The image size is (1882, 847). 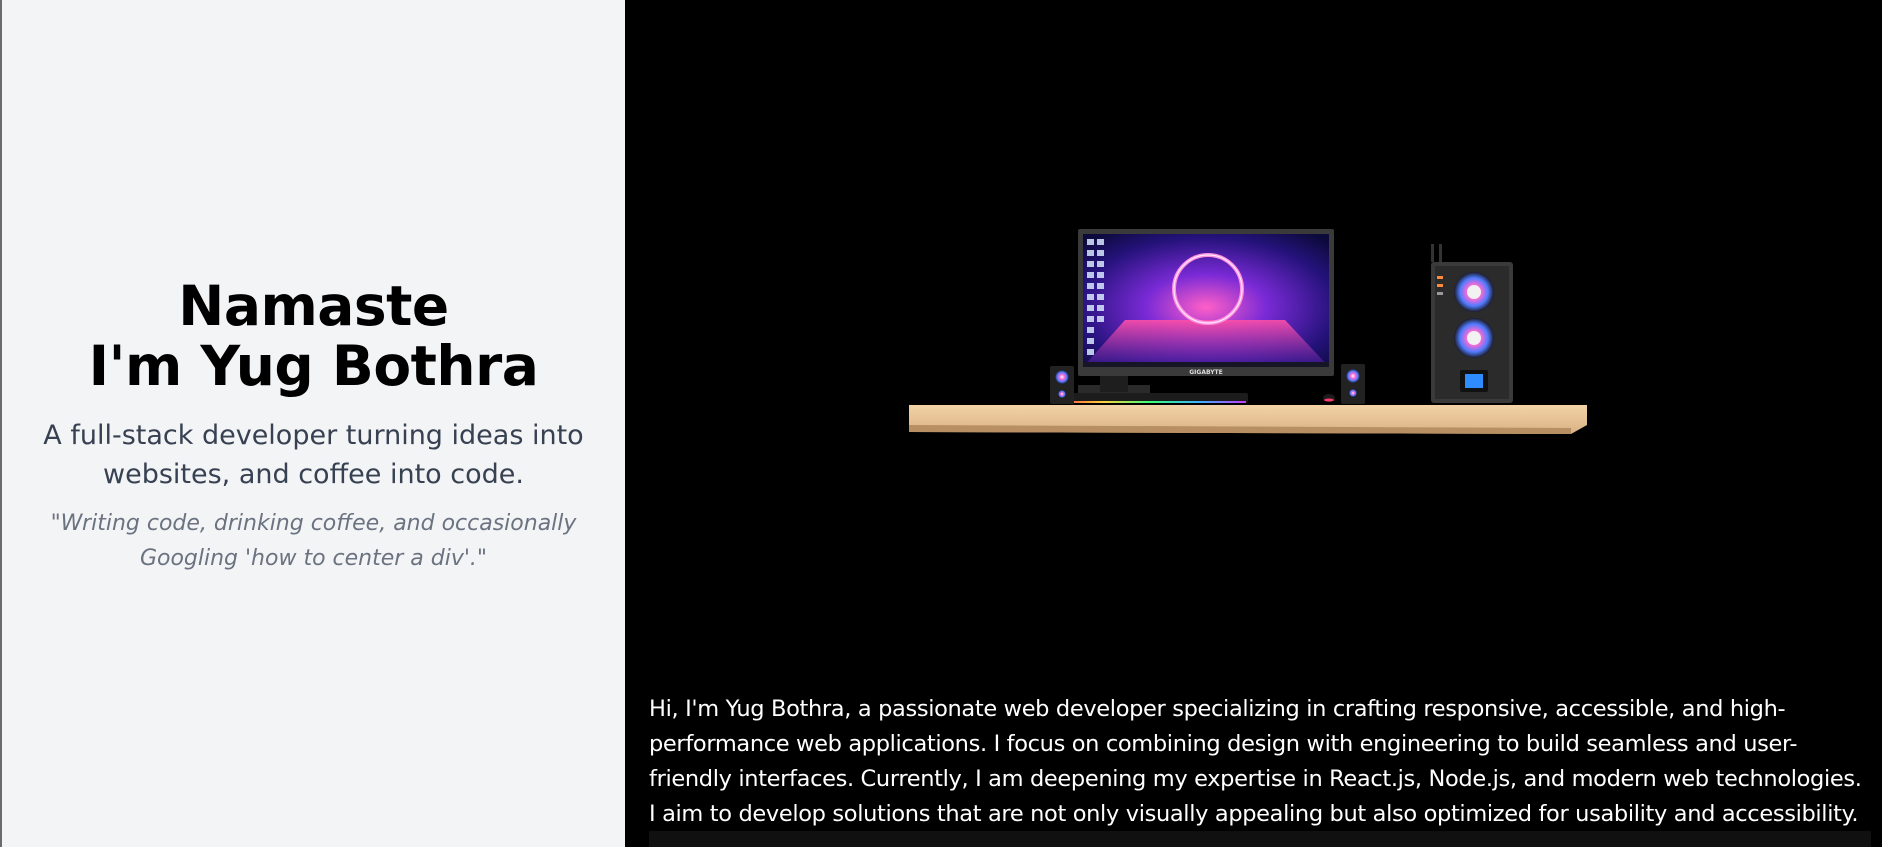 I want to click on wooden-shelf, so click(x=1248, y=419).